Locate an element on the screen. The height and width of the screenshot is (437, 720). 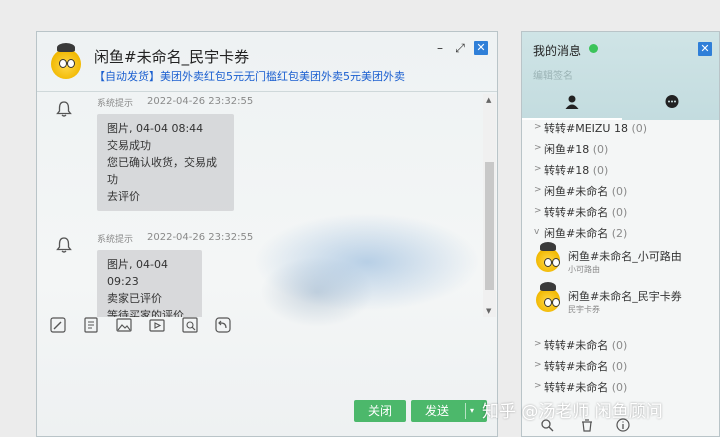
group-item: 闲鱼#未命名 (0) is located at coordinates (585, 191).